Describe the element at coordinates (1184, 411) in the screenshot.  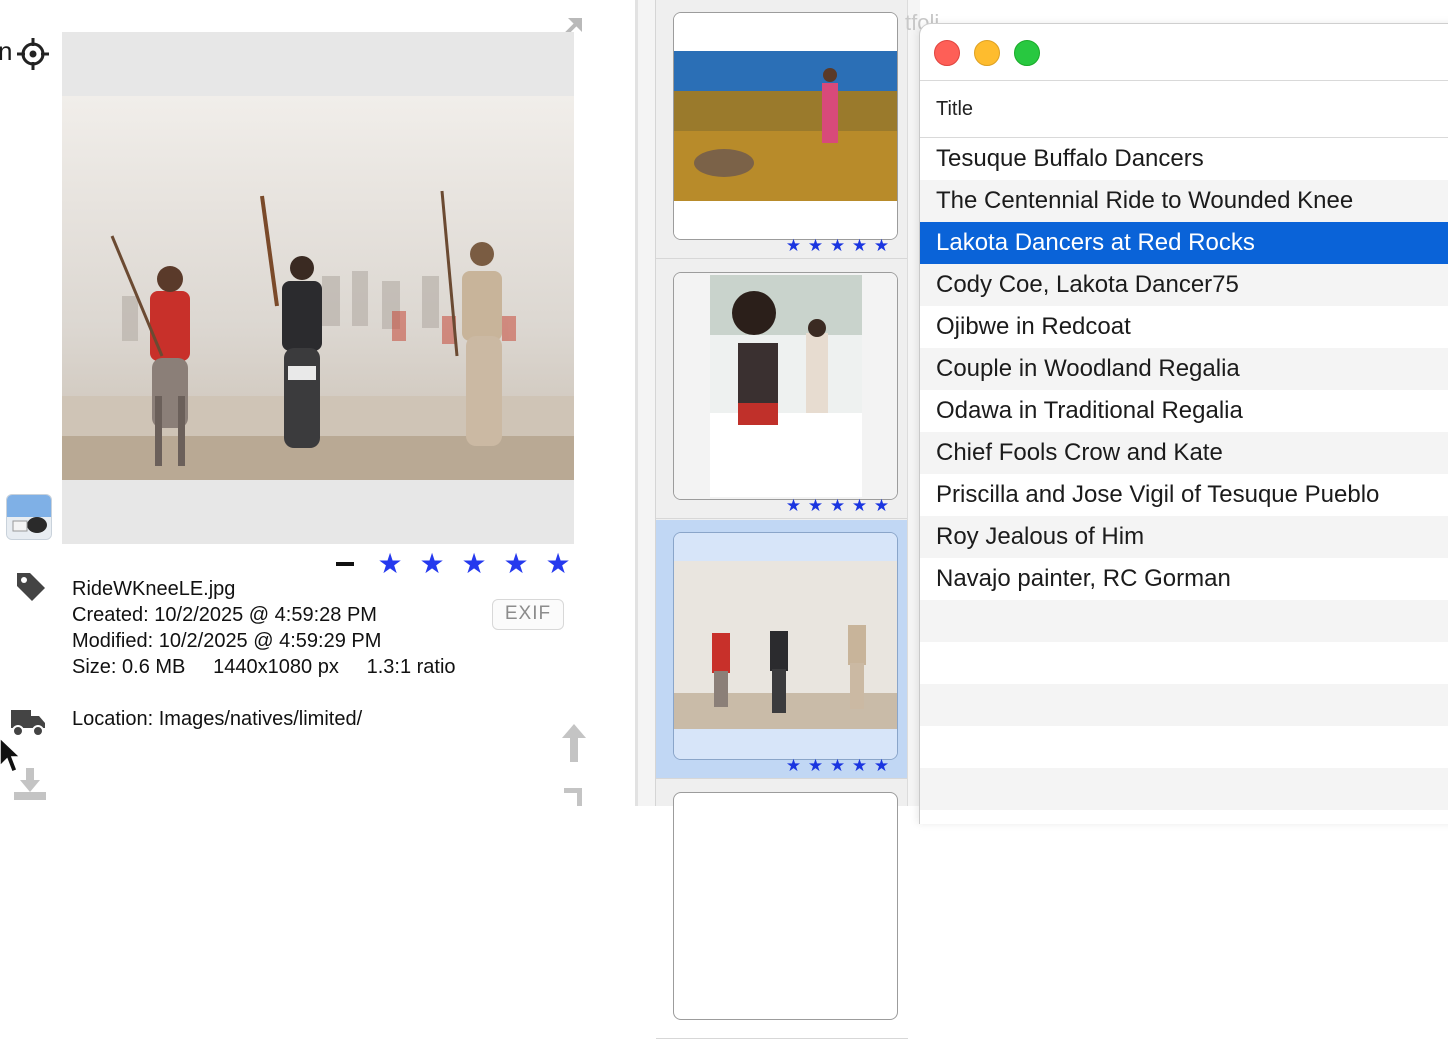
I see `list-item: Odawa in Traditional Regalia` at that location.